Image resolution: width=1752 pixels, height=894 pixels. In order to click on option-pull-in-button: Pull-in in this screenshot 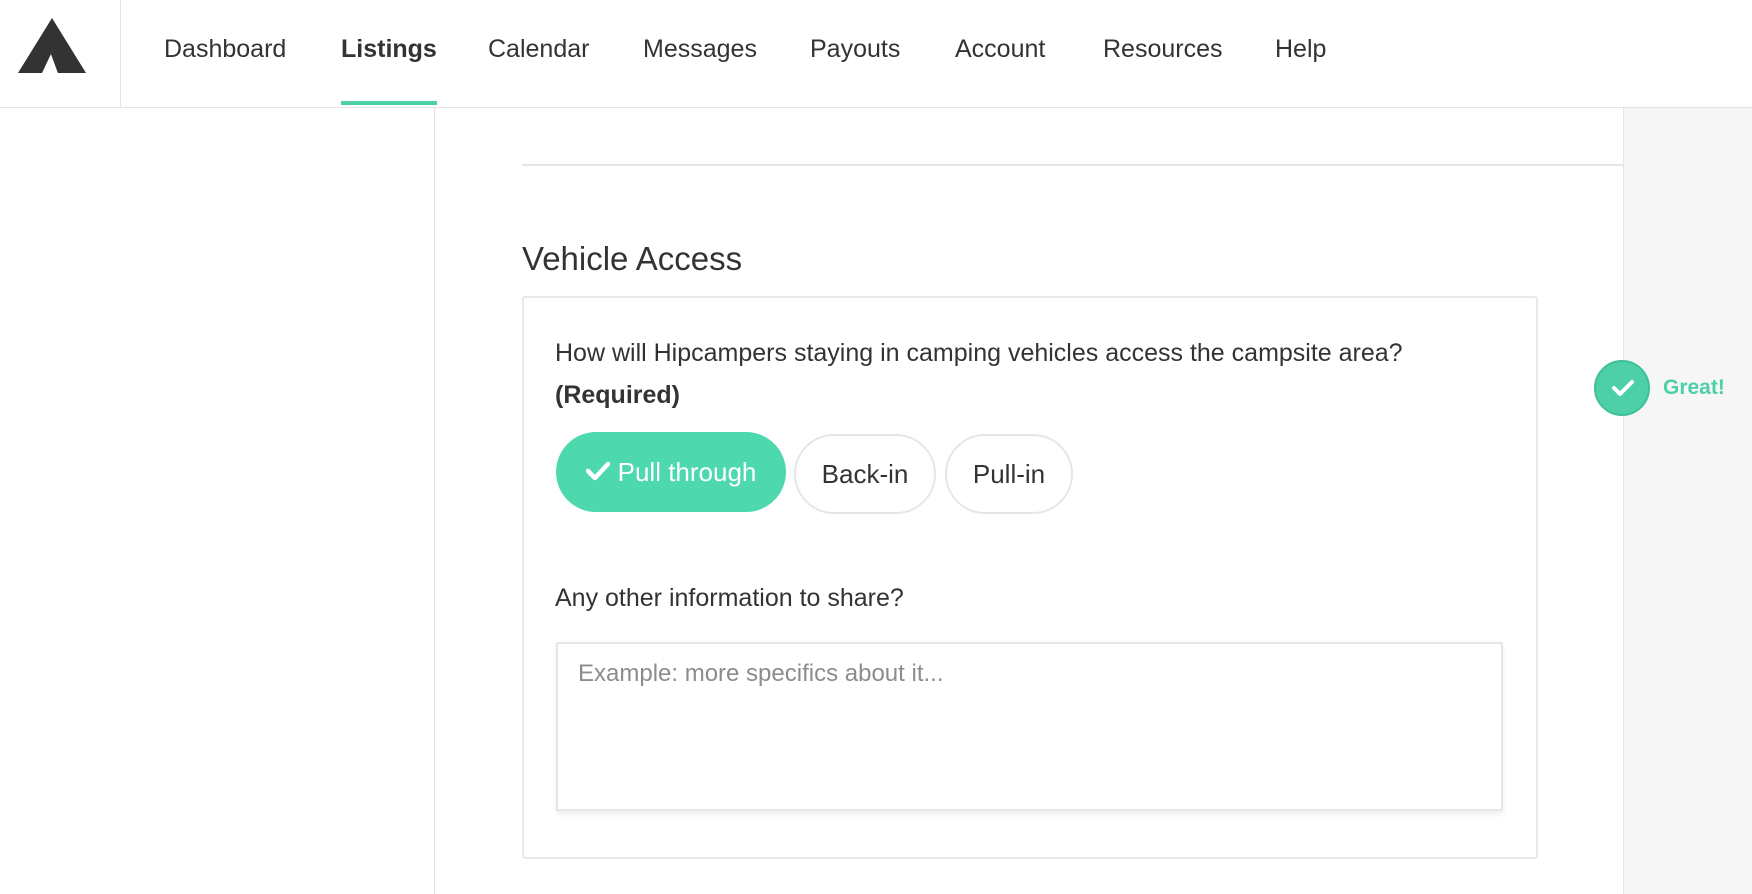, I will do `click(1009, 474)`.